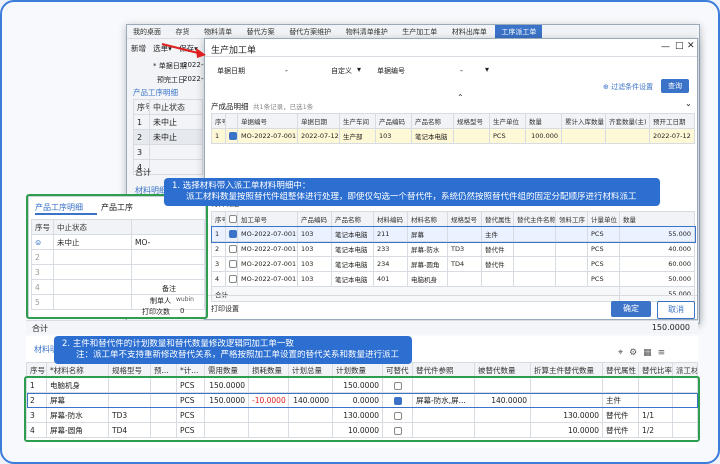 The width and height of the screenshot is (720, 464). What do you see at coordinates (267, 121) in the screenshot?
I see `col-code: 单据编号` at bounding box center [267, 121].